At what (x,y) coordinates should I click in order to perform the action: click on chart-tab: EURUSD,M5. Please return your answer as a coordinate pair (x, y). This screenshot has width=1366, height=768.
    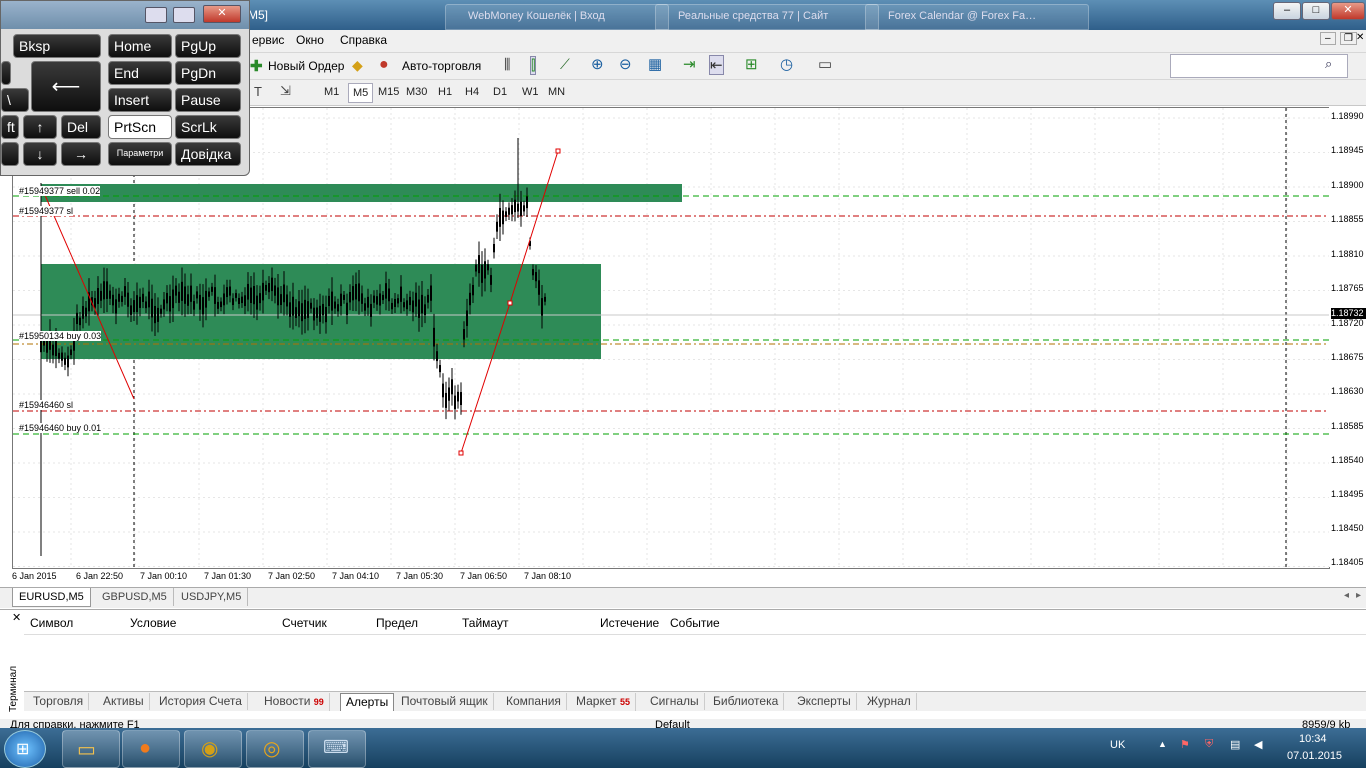
    Looking at the image, I should click on (51, 597).